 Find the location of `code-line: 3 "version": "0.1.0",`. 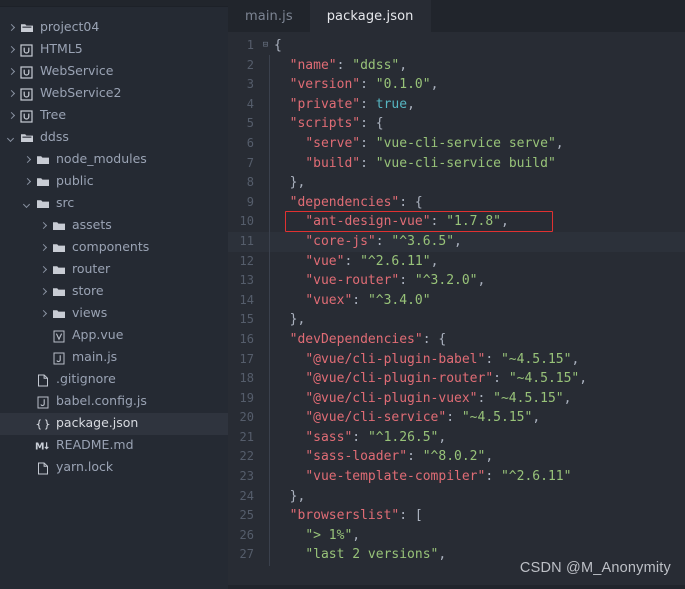

code-line: 3 "version": "0.1.0", is located at coordinates (456, 85).